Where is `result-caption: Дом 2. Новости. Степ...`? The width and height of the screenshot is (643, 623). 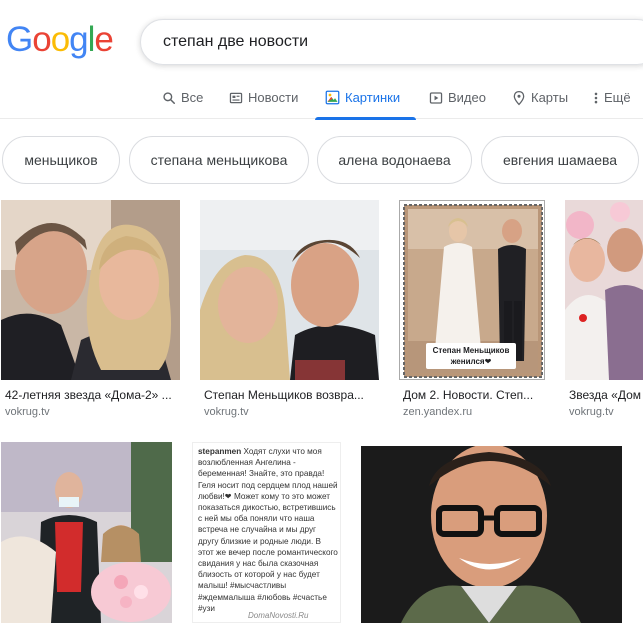 result-caption: Дом 2. Новости. Степ... is located at coordinates (474, 395).